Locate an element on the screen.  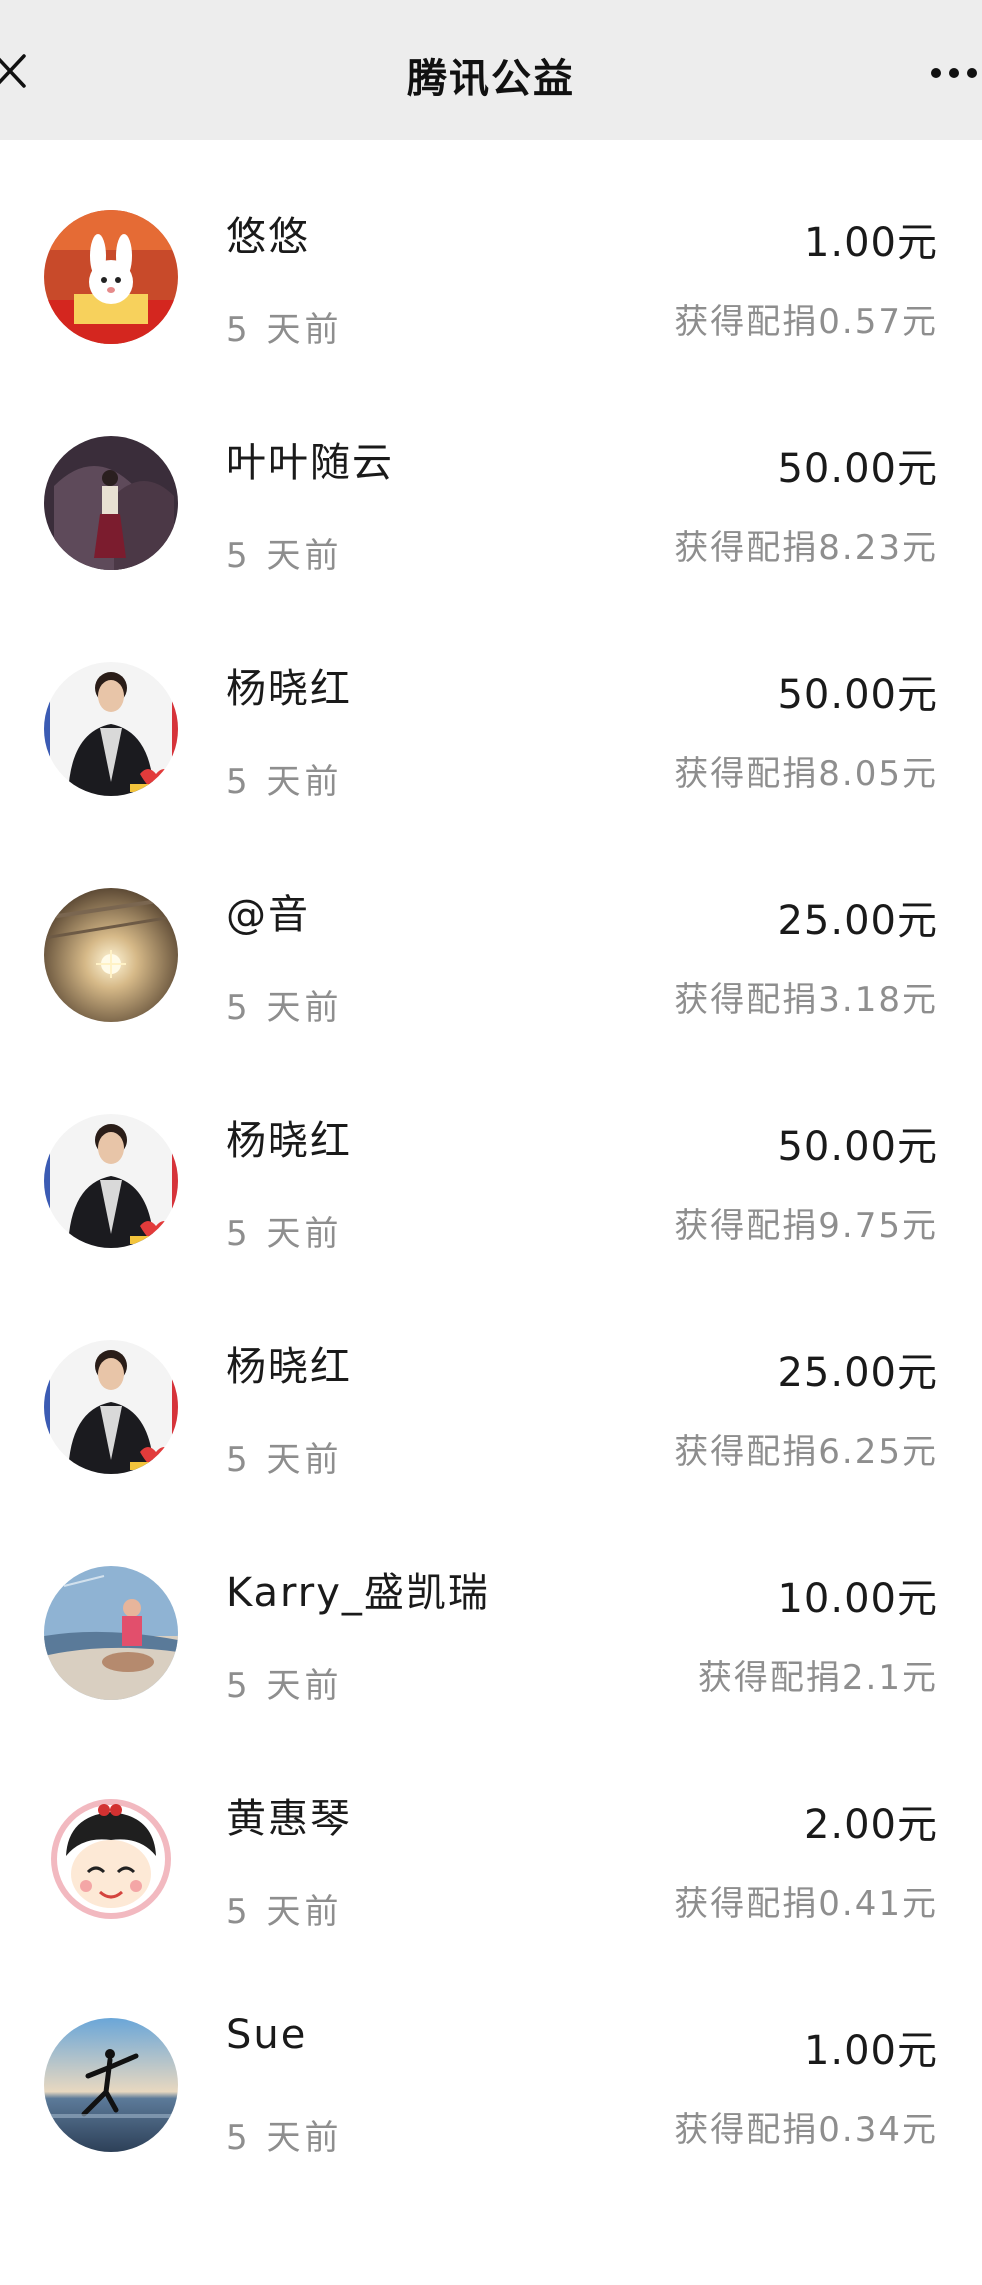
donation-amount: 2.00元 is located at coordinates (870, 1825).